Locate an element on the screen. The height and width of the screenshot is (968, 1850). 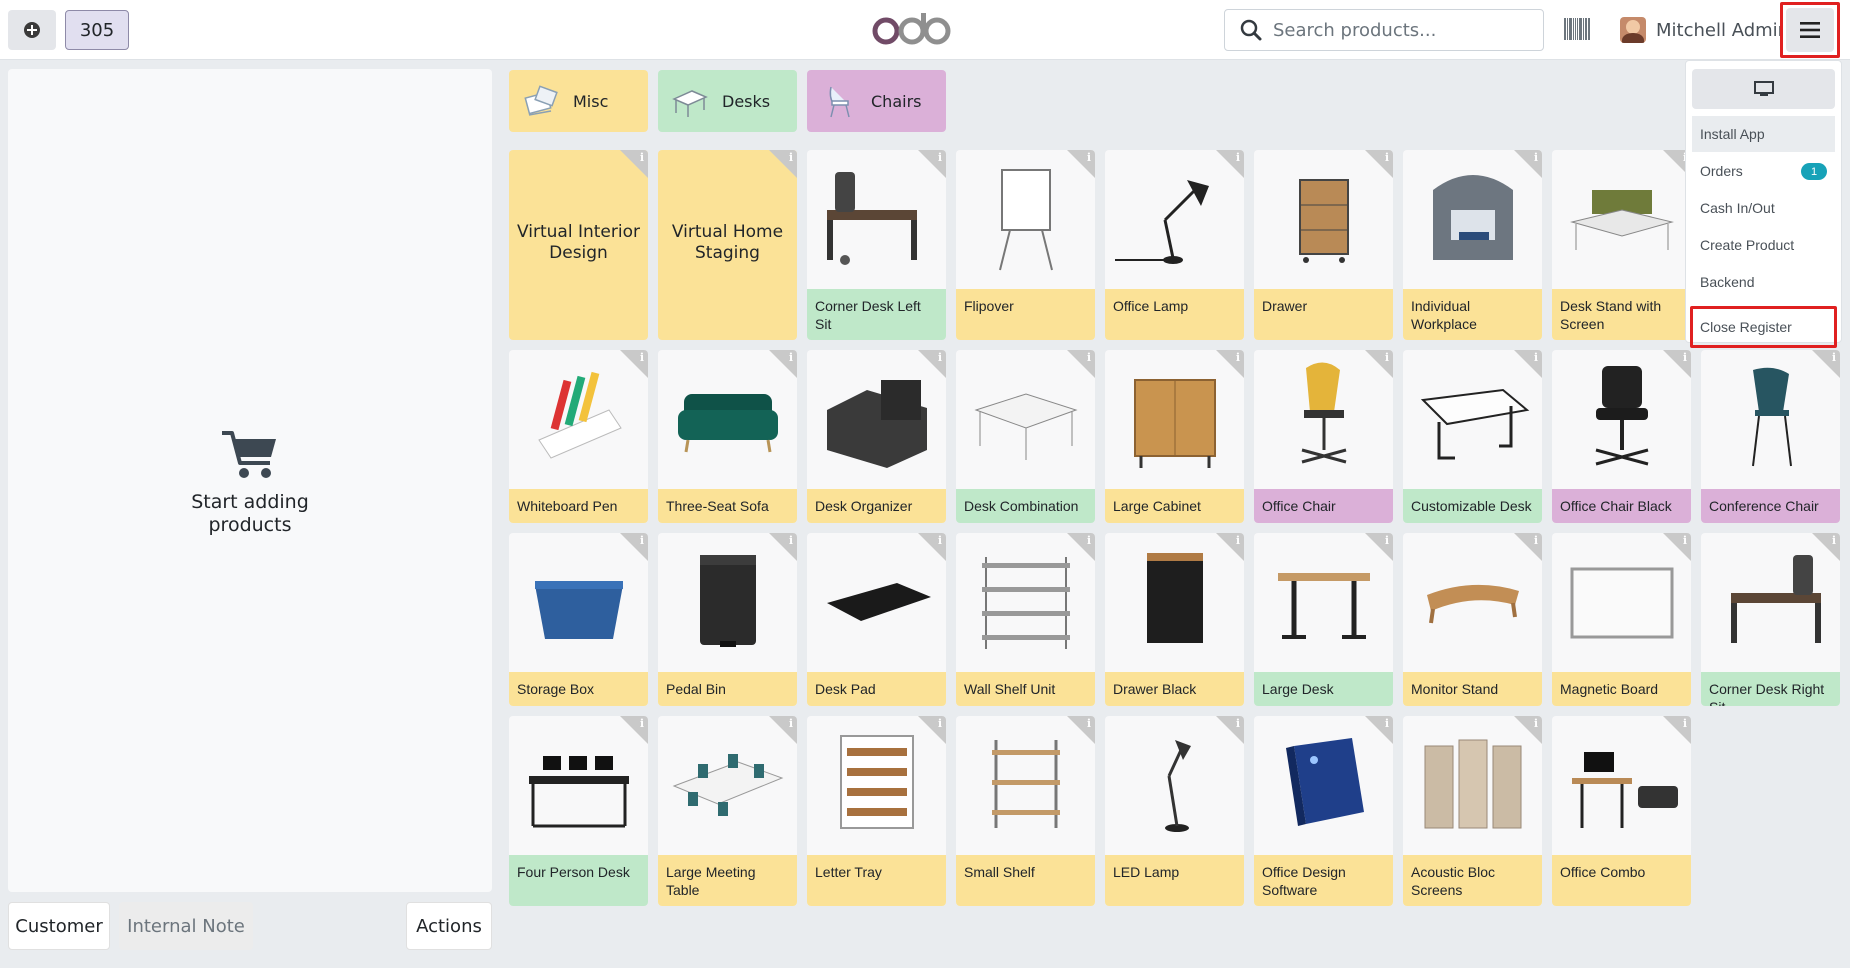
menu-orders-label: Orders is located at coordinates (1721, 171).